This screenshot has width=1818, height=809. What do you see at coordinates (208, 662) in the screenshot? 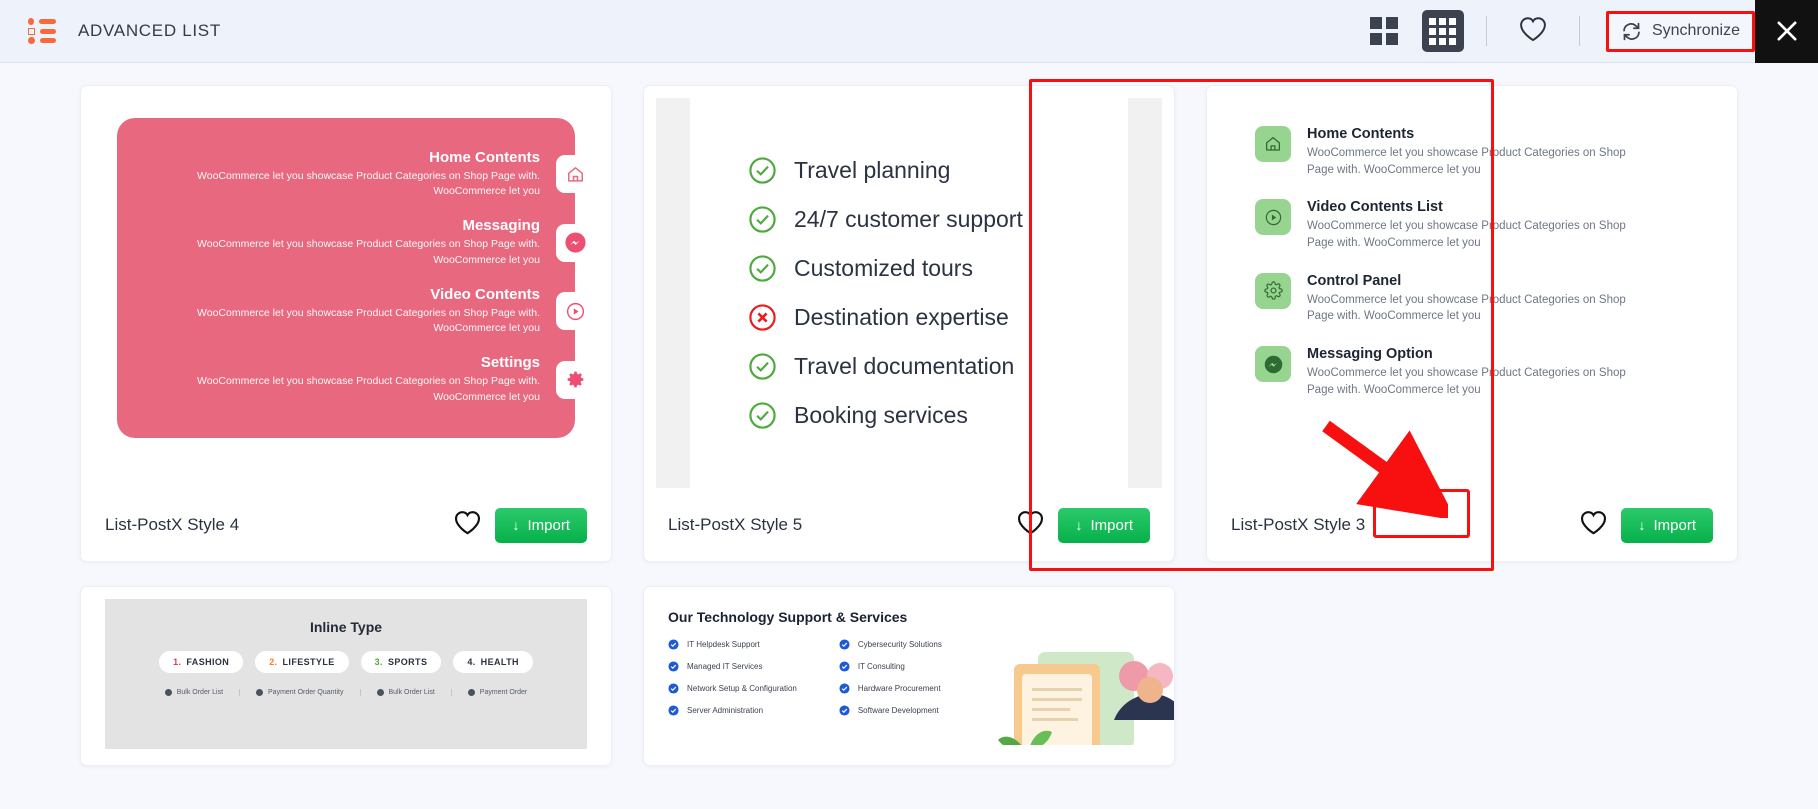
I see `pill-label: FASHION` at bounding box center [208, 662].